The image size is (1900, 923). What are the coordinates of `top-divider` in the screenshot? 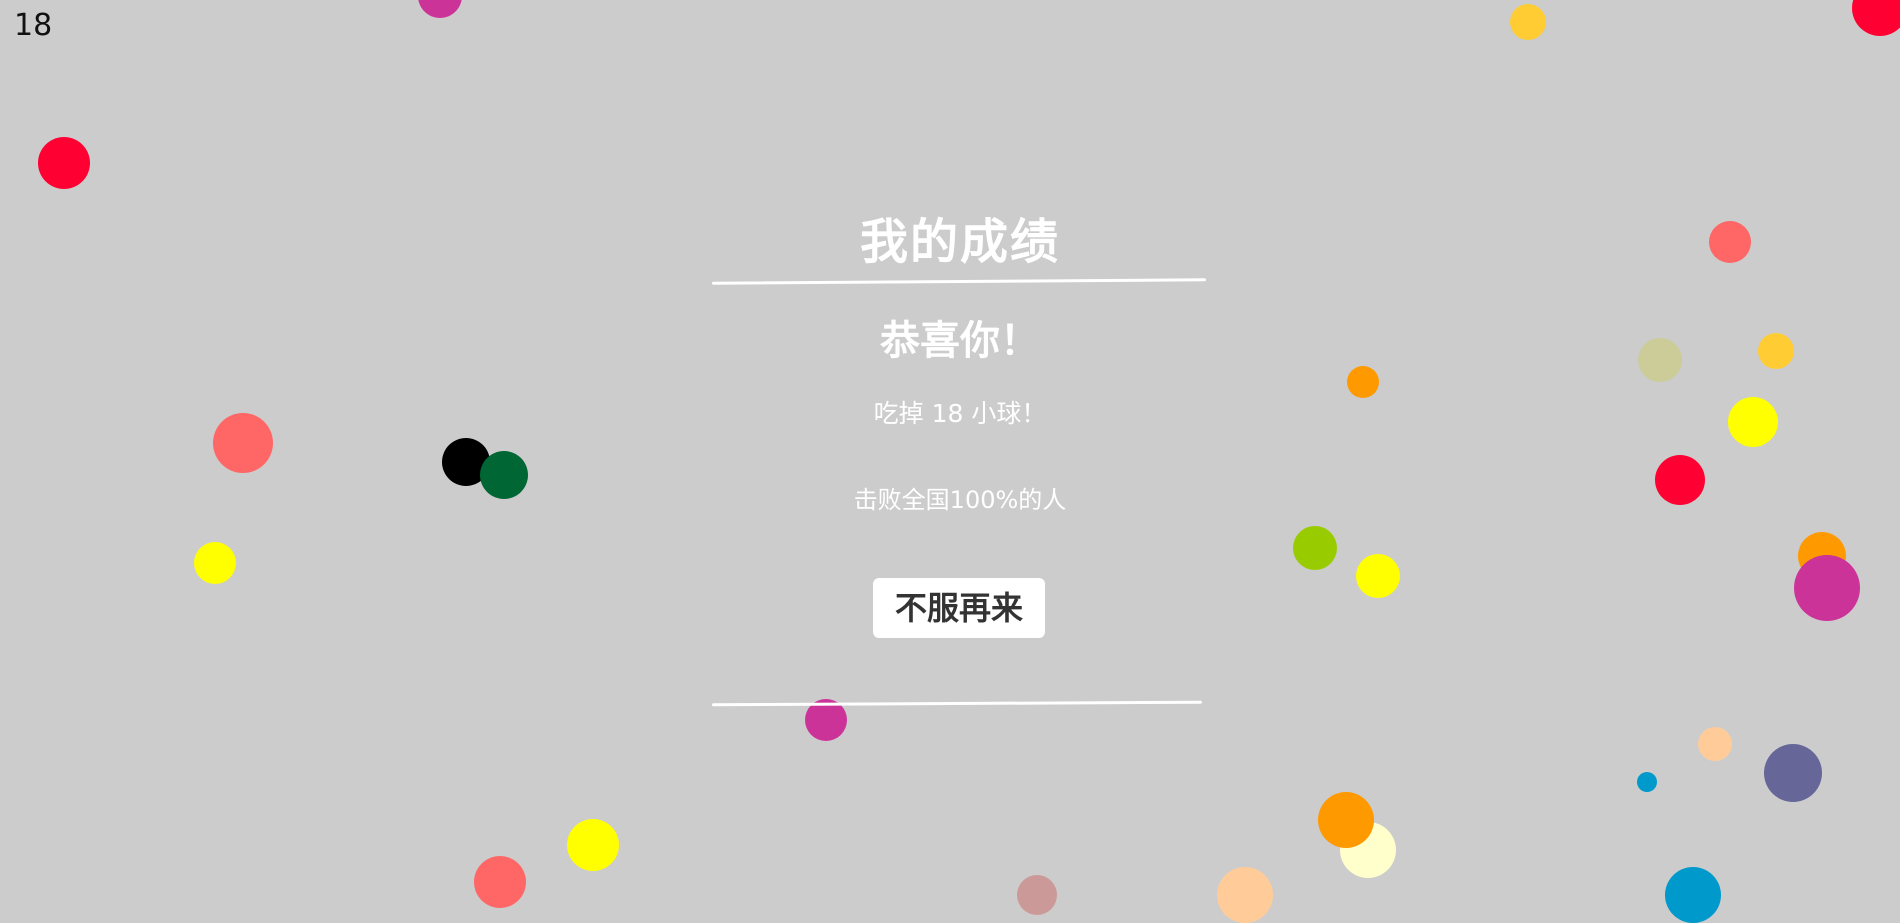 It's located at (959, 281).